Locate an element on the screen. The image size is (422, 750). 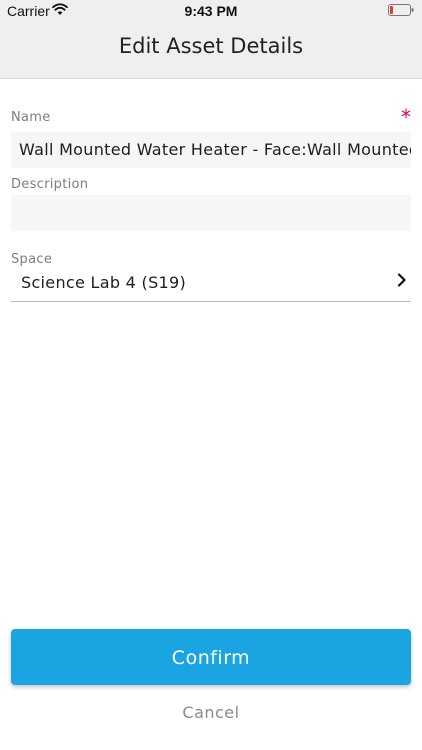
space-selector: Science Lab 4 (S19) is located at coordinates (211, 281).